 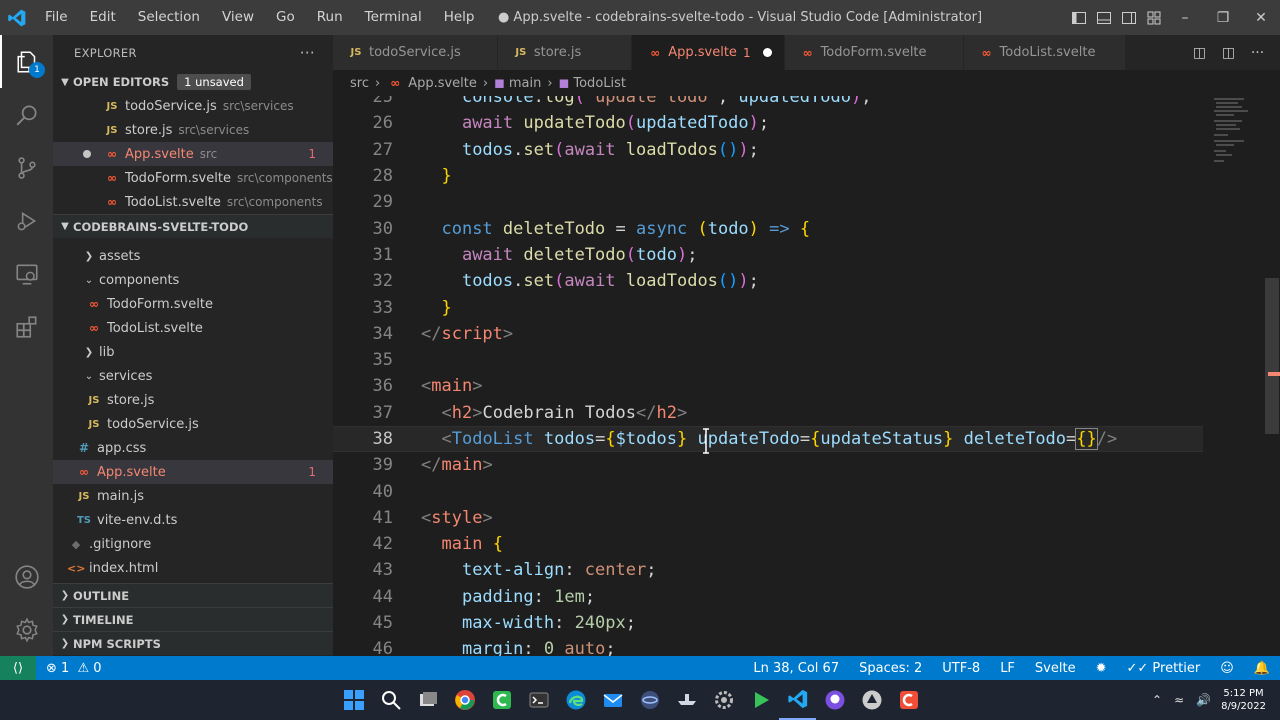 I want to click on tree-folder: ⌄ components, so click(x=193, y=280).